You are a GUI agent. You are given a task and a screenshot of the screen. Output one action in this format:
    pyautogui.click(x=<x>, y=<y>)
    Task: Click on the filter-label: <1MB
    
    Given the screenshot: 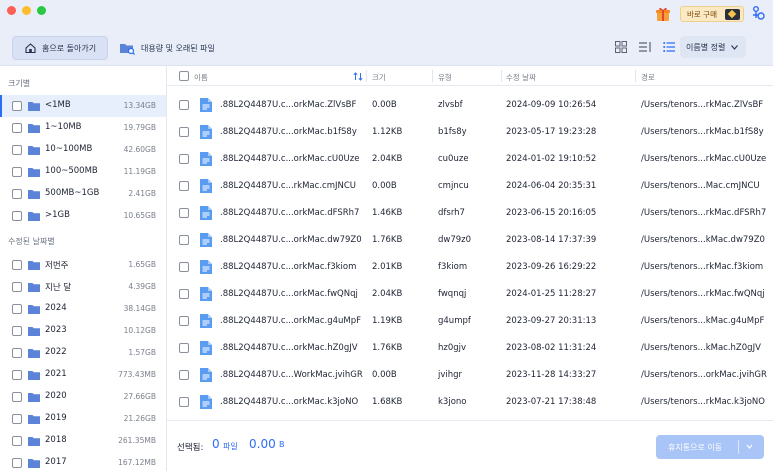 What is the action you would take?
    pyautogui.click(x=58, y=105)
    